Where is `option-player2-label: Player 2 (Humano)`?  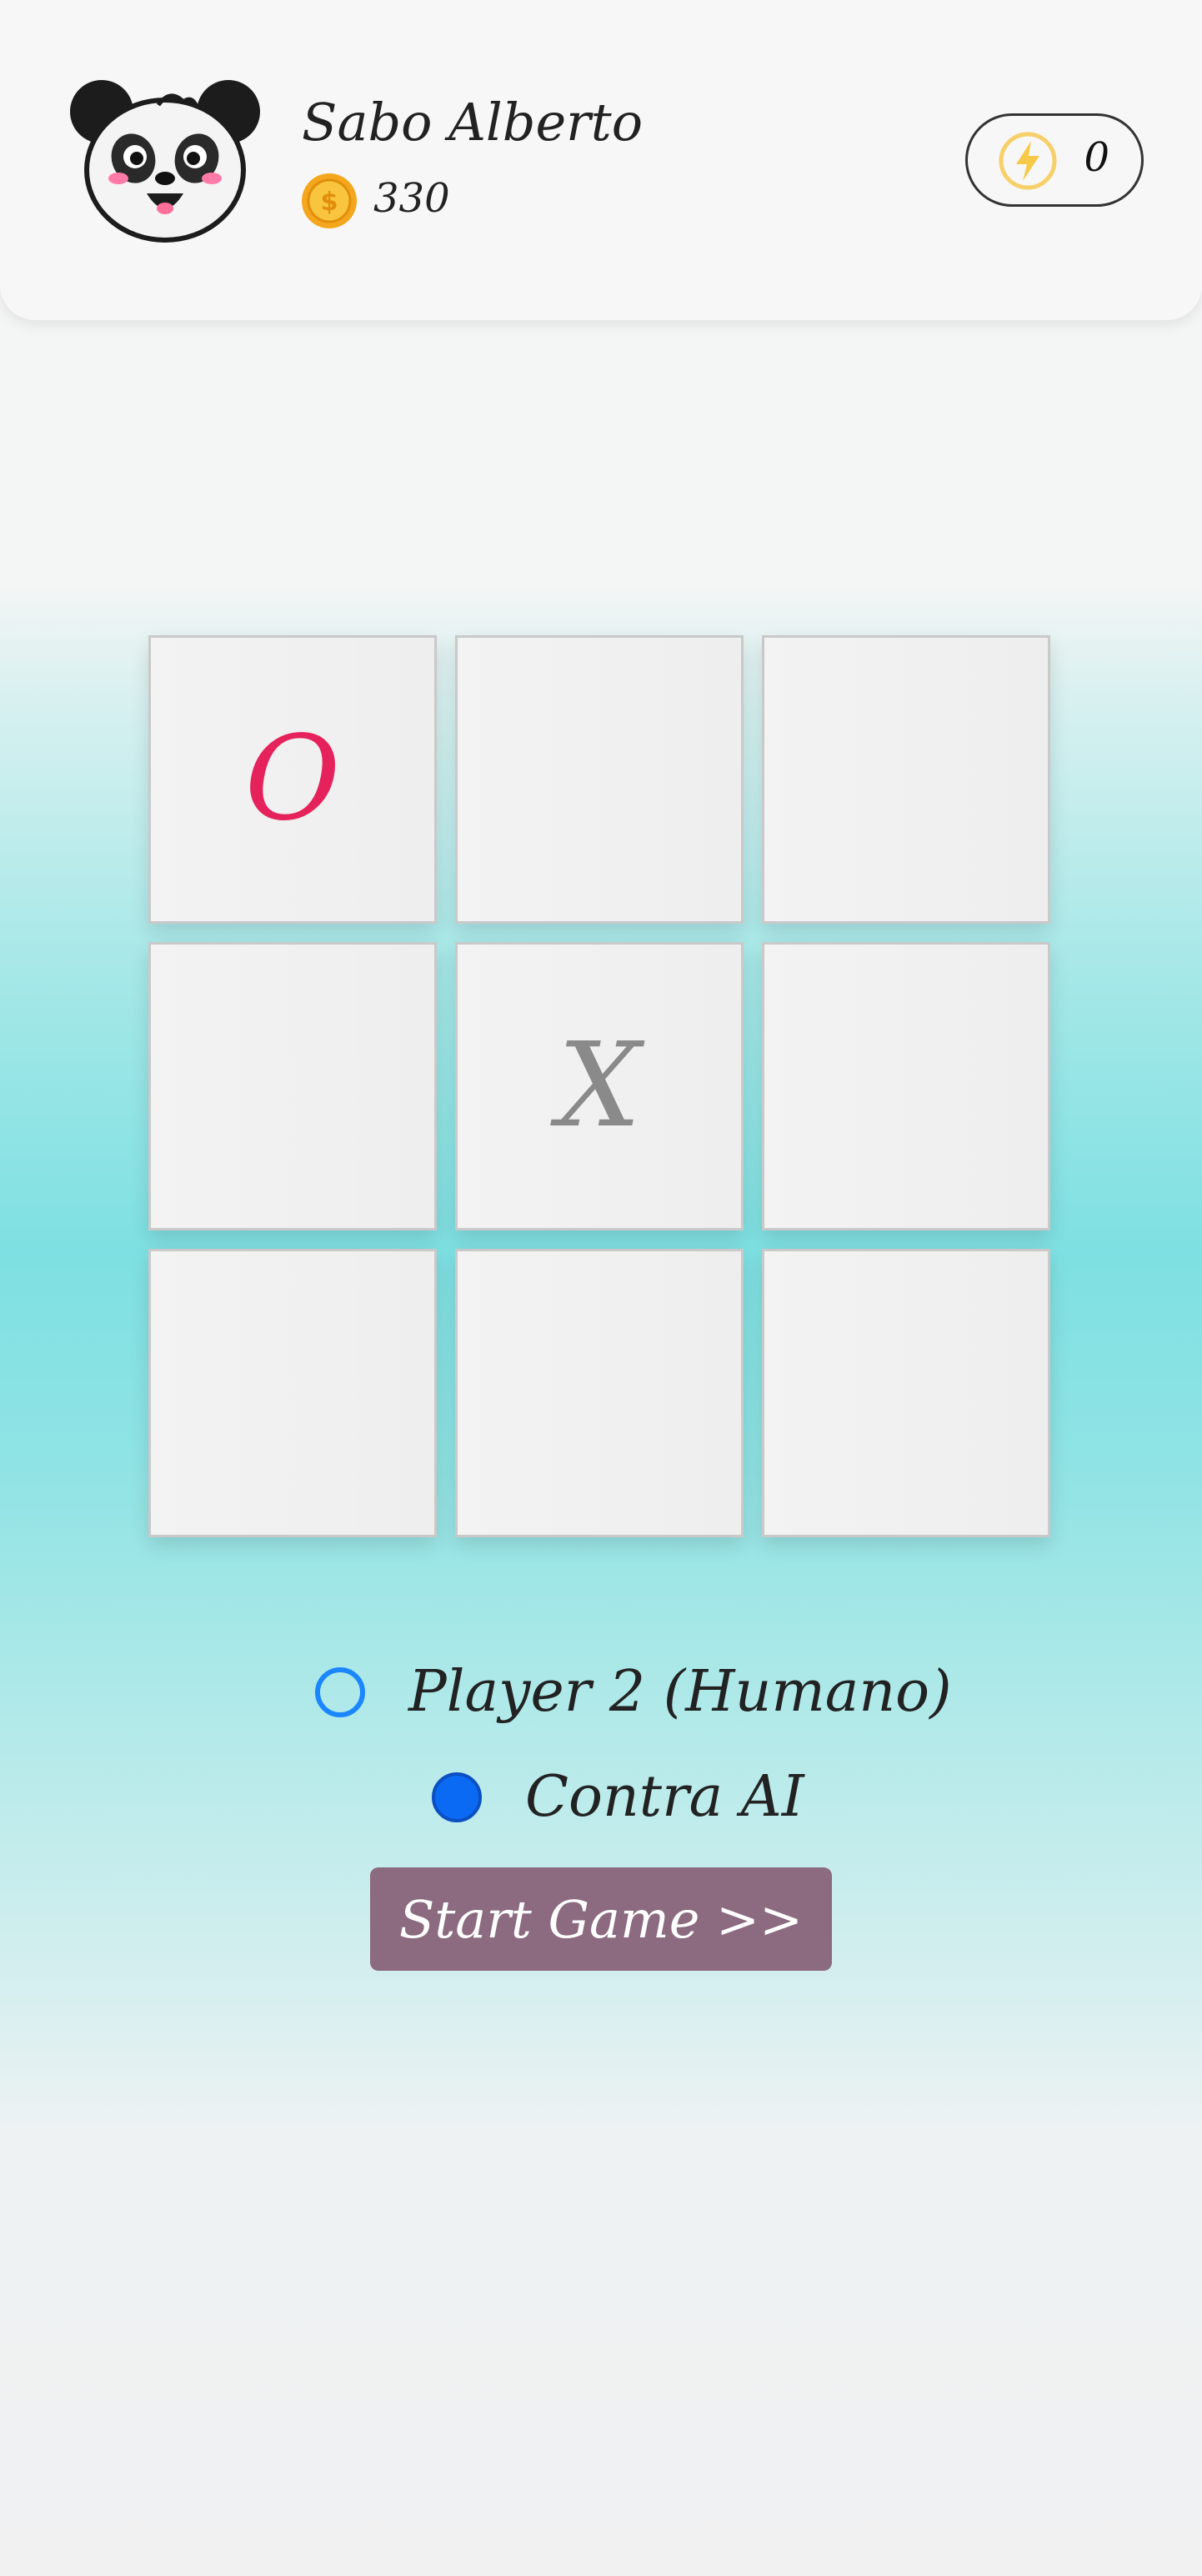 option-player2-label: Player 2 (Humano) is located at coordinates (680, 1692).